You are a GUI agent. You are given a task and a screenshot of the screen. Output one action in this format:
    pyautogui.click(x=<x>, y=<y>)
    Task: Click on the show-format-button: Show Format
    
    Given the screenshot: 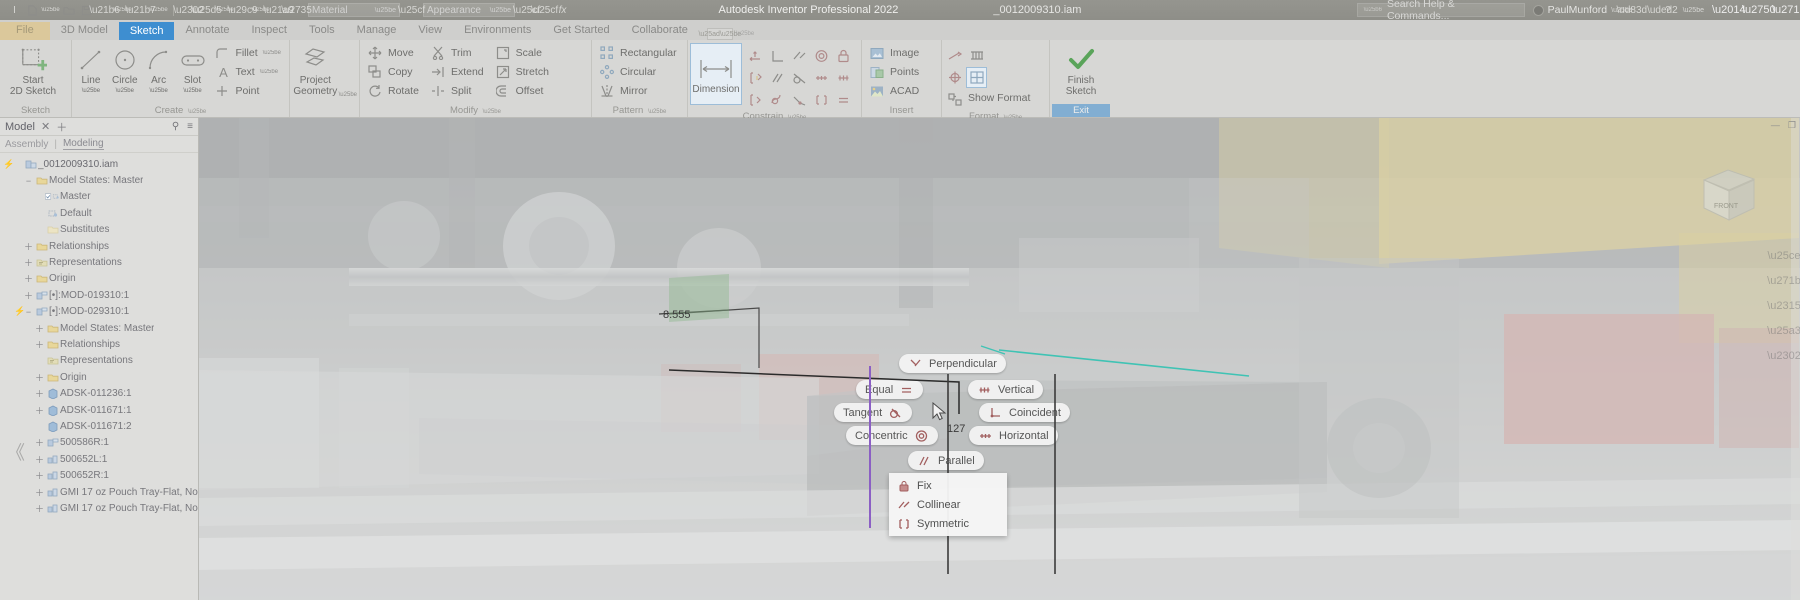 What is the action you would take?
    pyautogui.click(x=999, y=98)
    